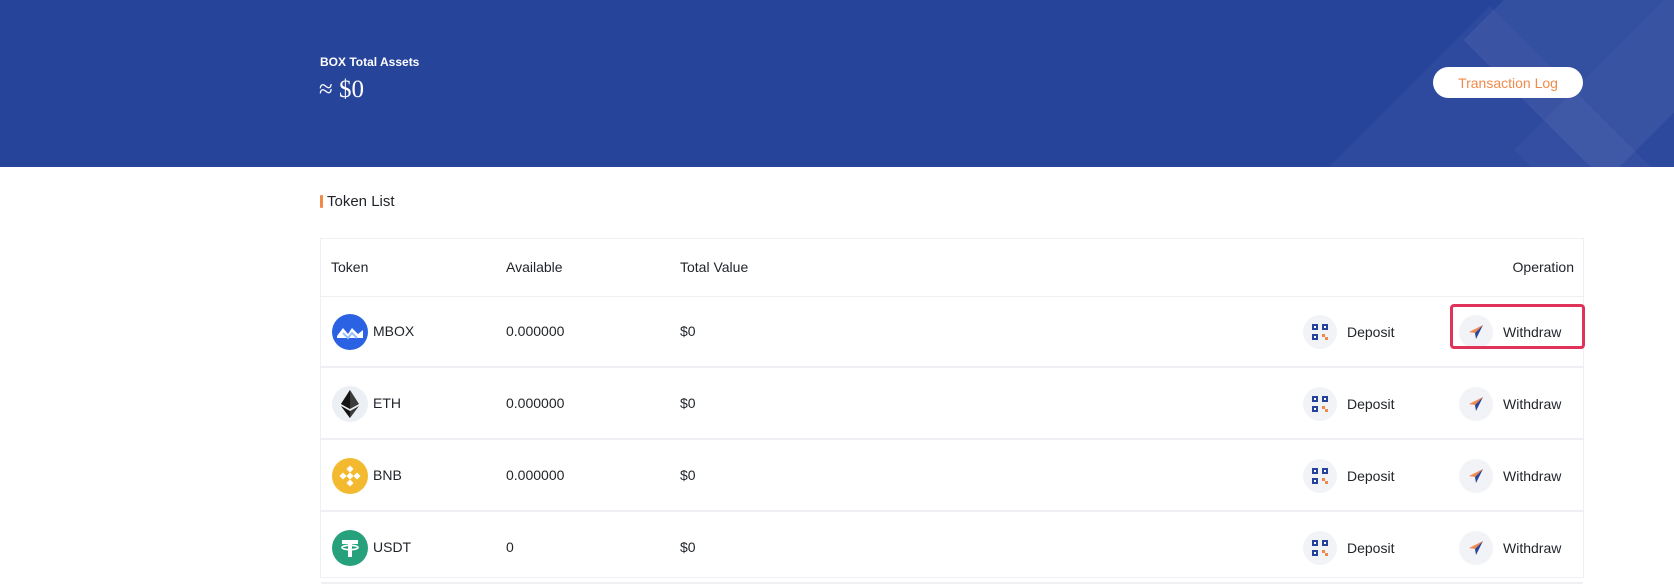 This screenshot has height=584, width=1674. I want to click on table-row: BNB 0.000000 $0 Deposit Withdraw, so click(952, 476).